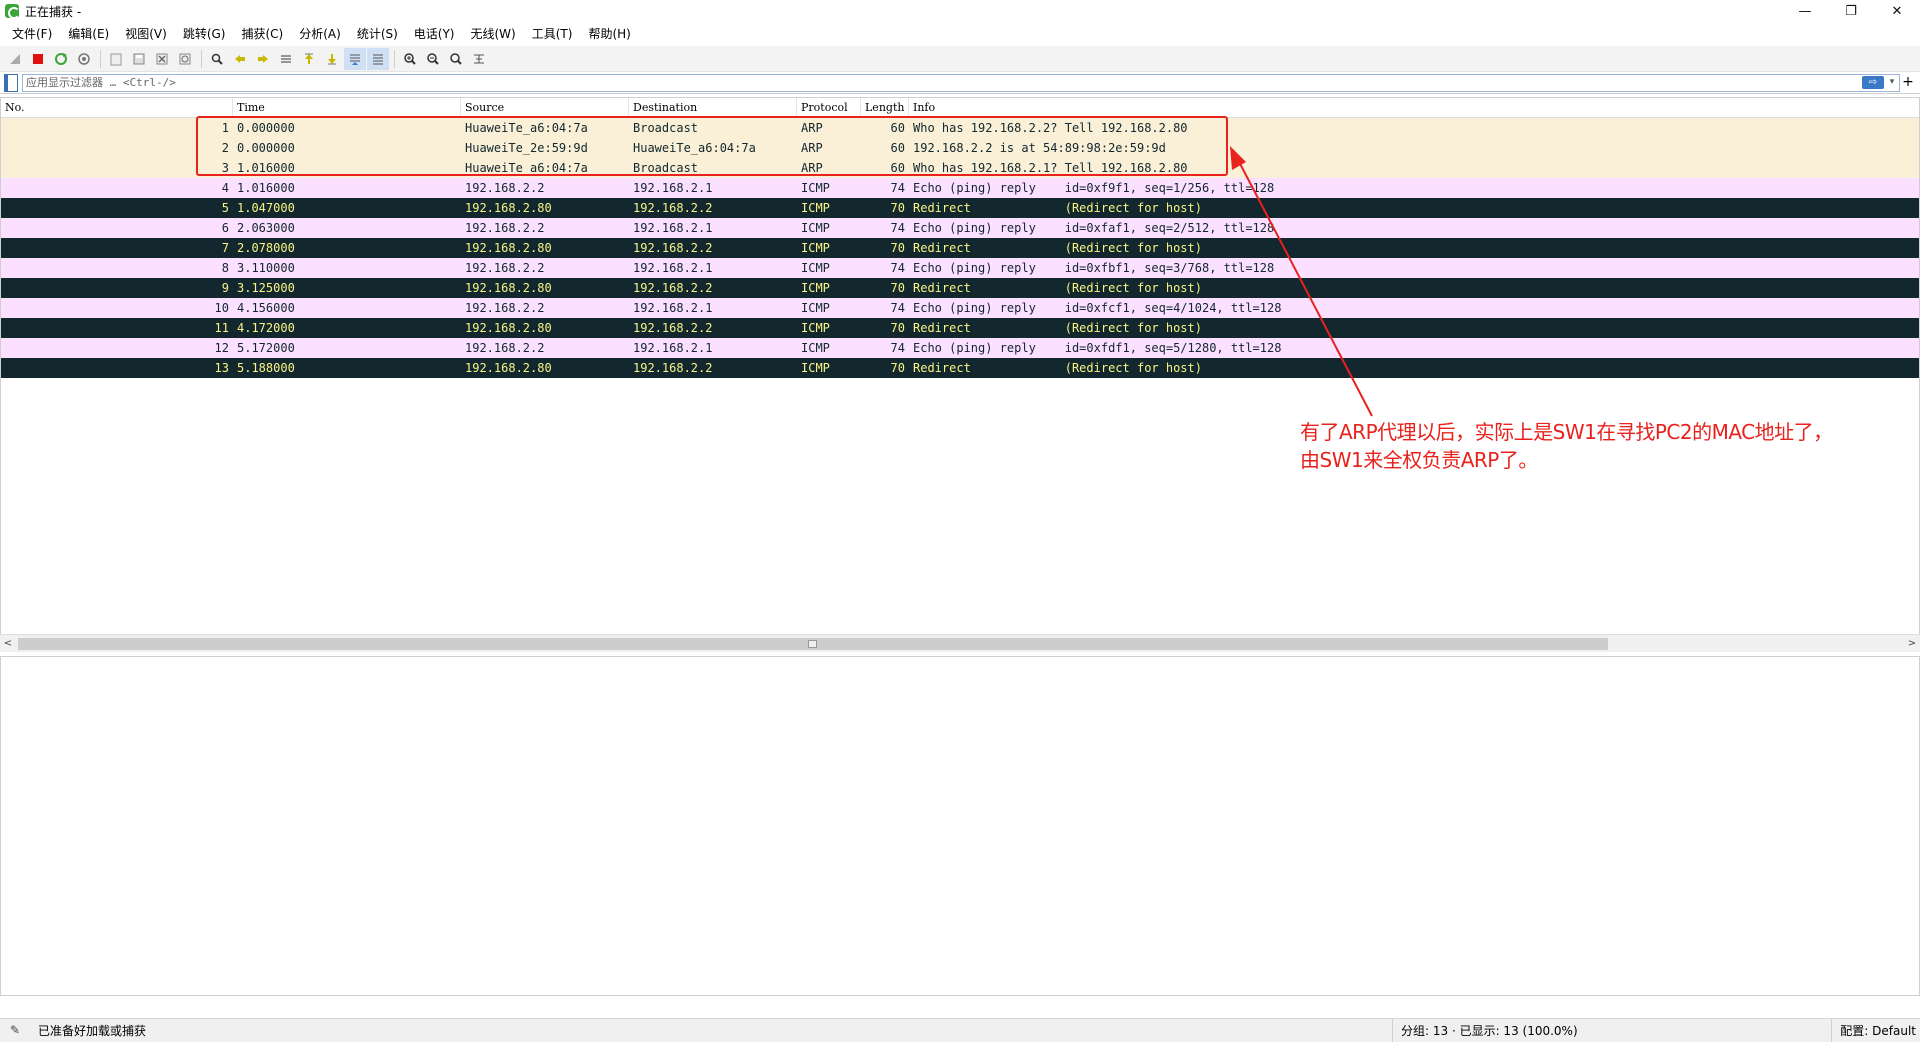  What do you see at coordinates (526, 128) in the screenshot?
I see `packet-source: HuaweiTe_a6:04:7a` at bounding box center [526, 128].